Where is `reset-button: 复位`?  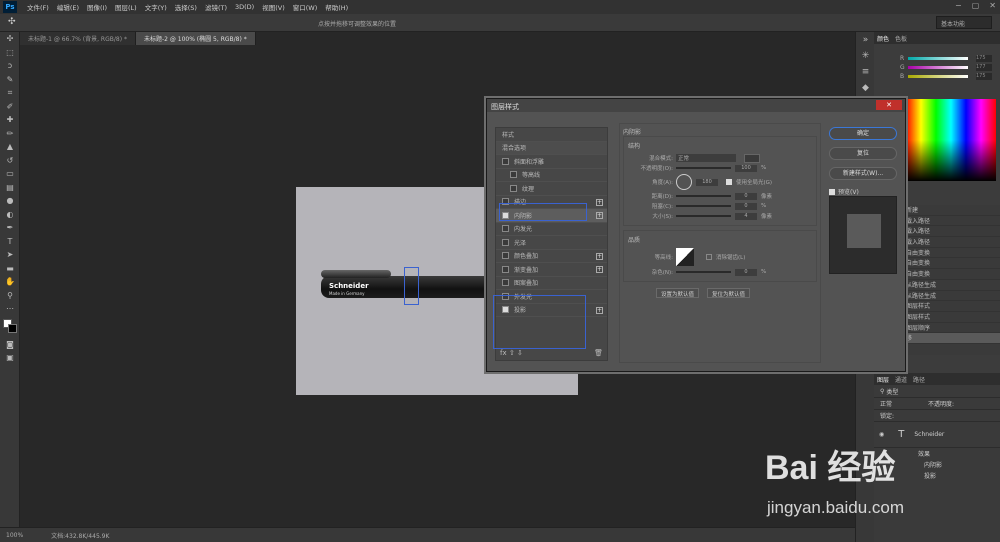
reset-button: 复位 is located at coordinates (863, 153).